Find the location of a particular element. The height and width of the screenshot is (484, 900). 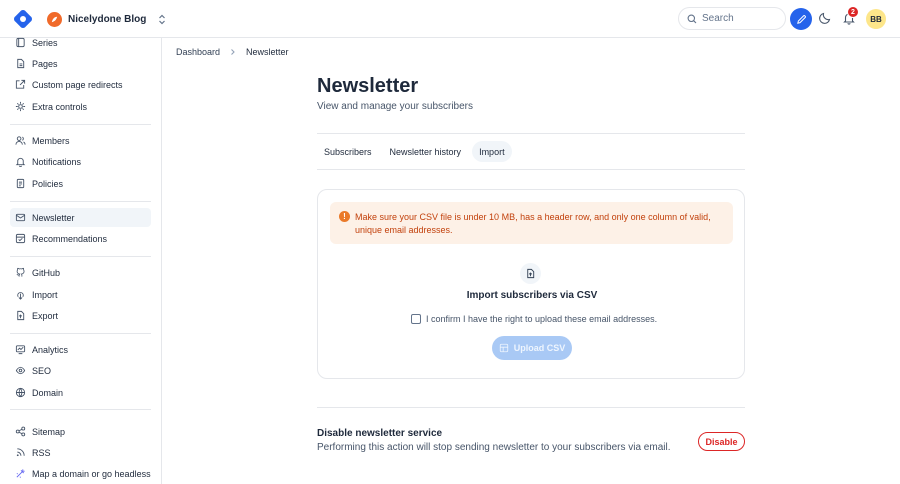

sidebar-item-label: Recommendations is located at coordinates (70, 238).